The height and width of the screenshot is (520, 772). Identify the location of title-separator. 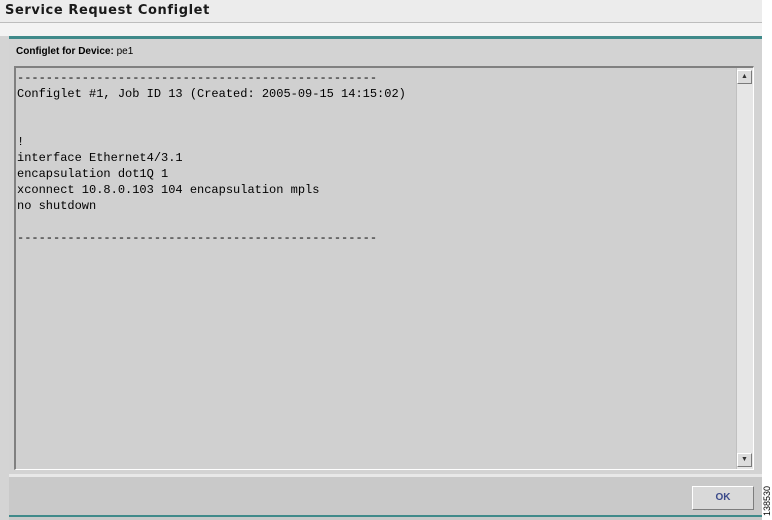
(381, 29).